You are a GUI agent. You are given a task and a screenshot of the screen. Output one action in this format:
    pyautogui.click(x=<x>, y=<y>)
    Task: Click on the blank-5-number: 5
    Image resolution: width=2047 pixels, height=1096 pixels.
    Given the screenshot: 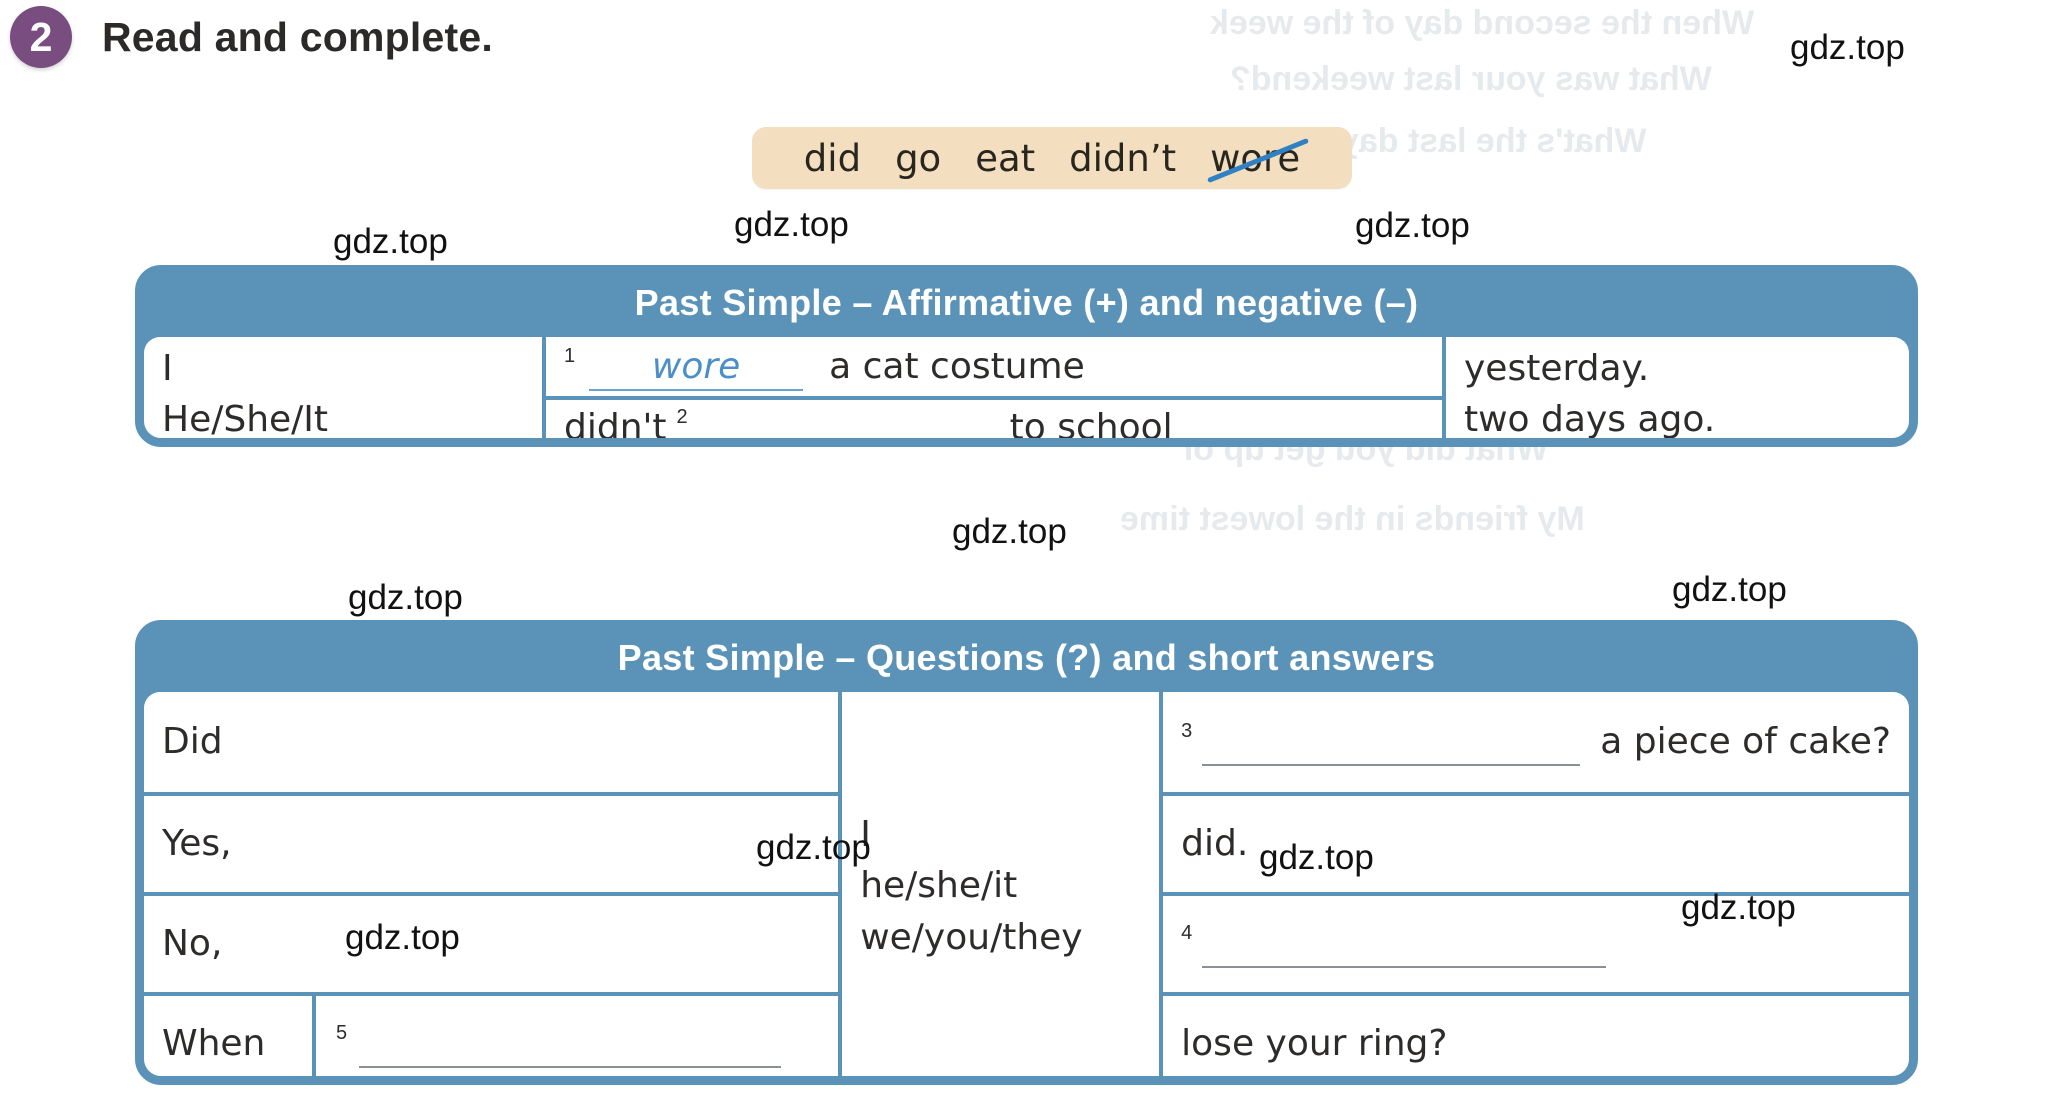 What is the action you would take?
    pyautogui.click(x=342, y=1033)
    